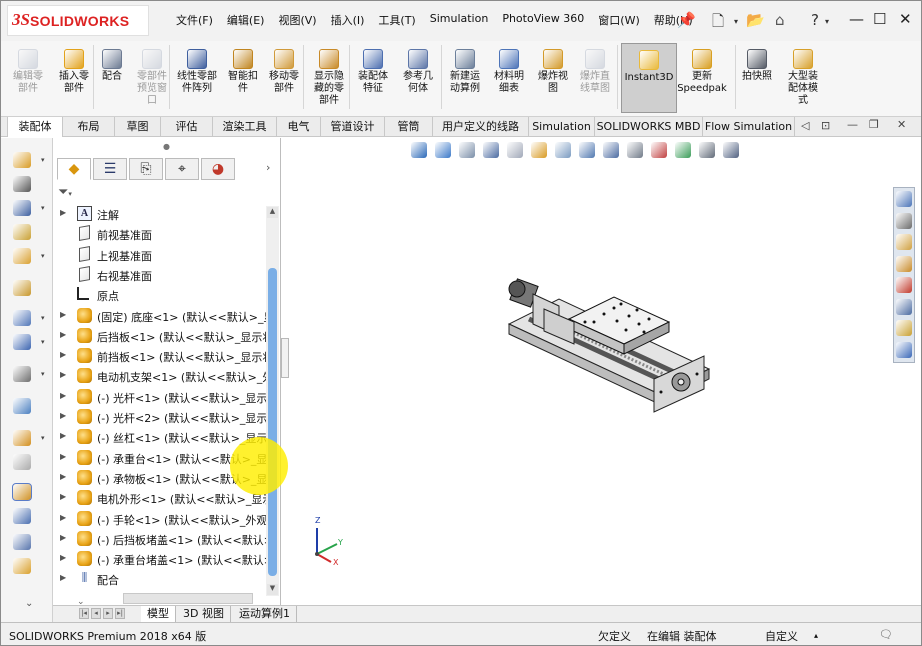 The height and width of the screenshot is (646, 922). What do you see at coordinates (22, 256) in the screenshot?
I see `move-component-icon` at bounding box center [22, 256].